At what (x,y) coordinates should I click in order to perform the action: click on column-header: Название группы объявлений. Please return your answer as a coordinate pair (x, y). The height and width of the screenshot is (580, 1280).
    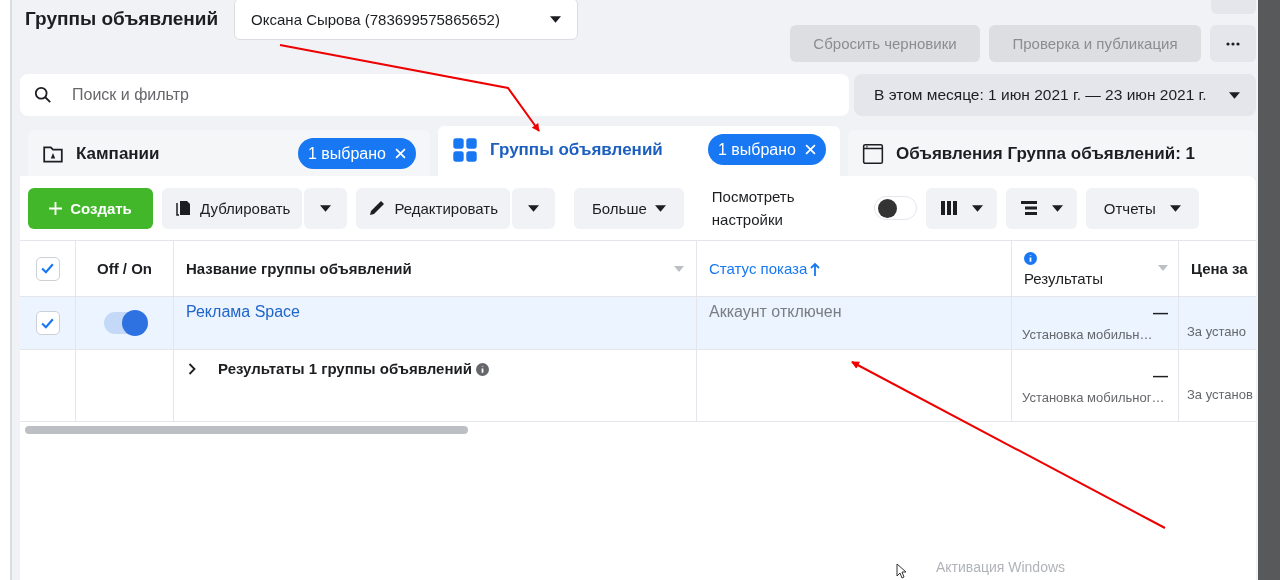
    Looking at the image, I should click on (299, 268).